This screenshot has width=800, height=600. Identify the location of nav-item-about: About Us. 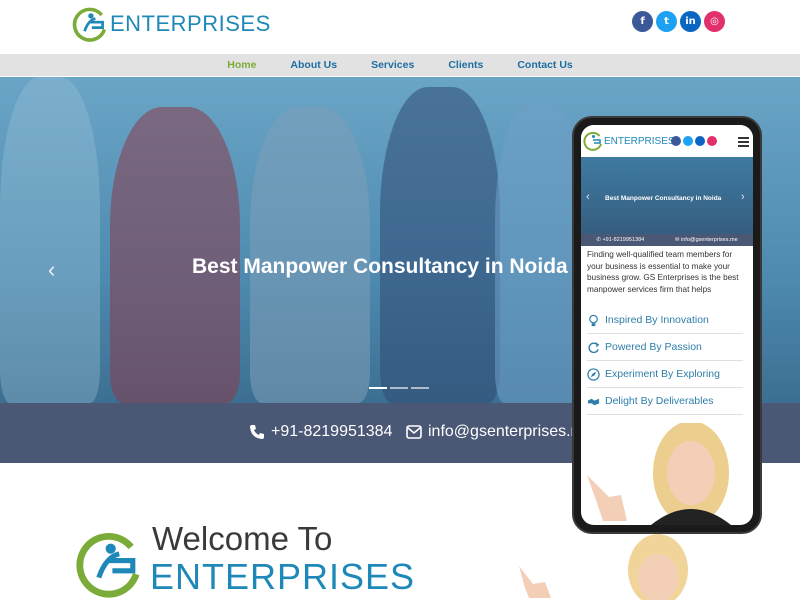
(313, 65).